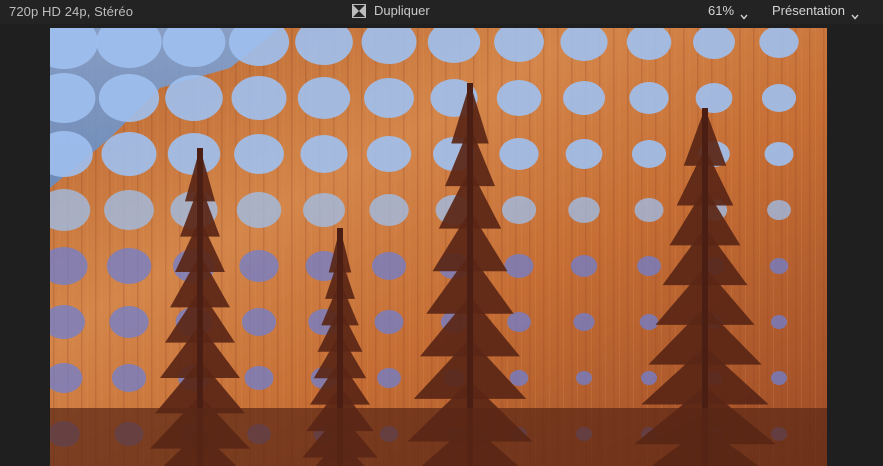 This screenshot has height=466, width=883. I want to click on ground-silhouette, so click(438, 437).